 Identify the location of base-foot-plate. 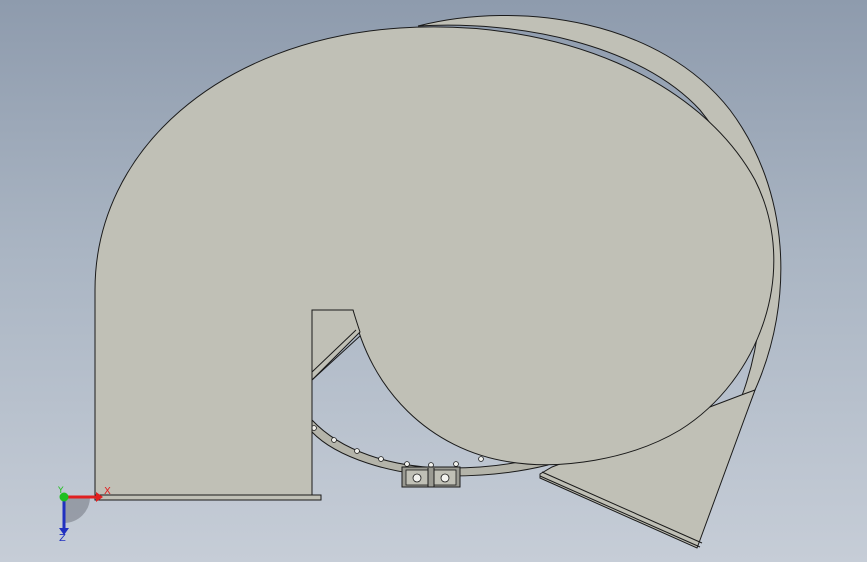
(208, 497).